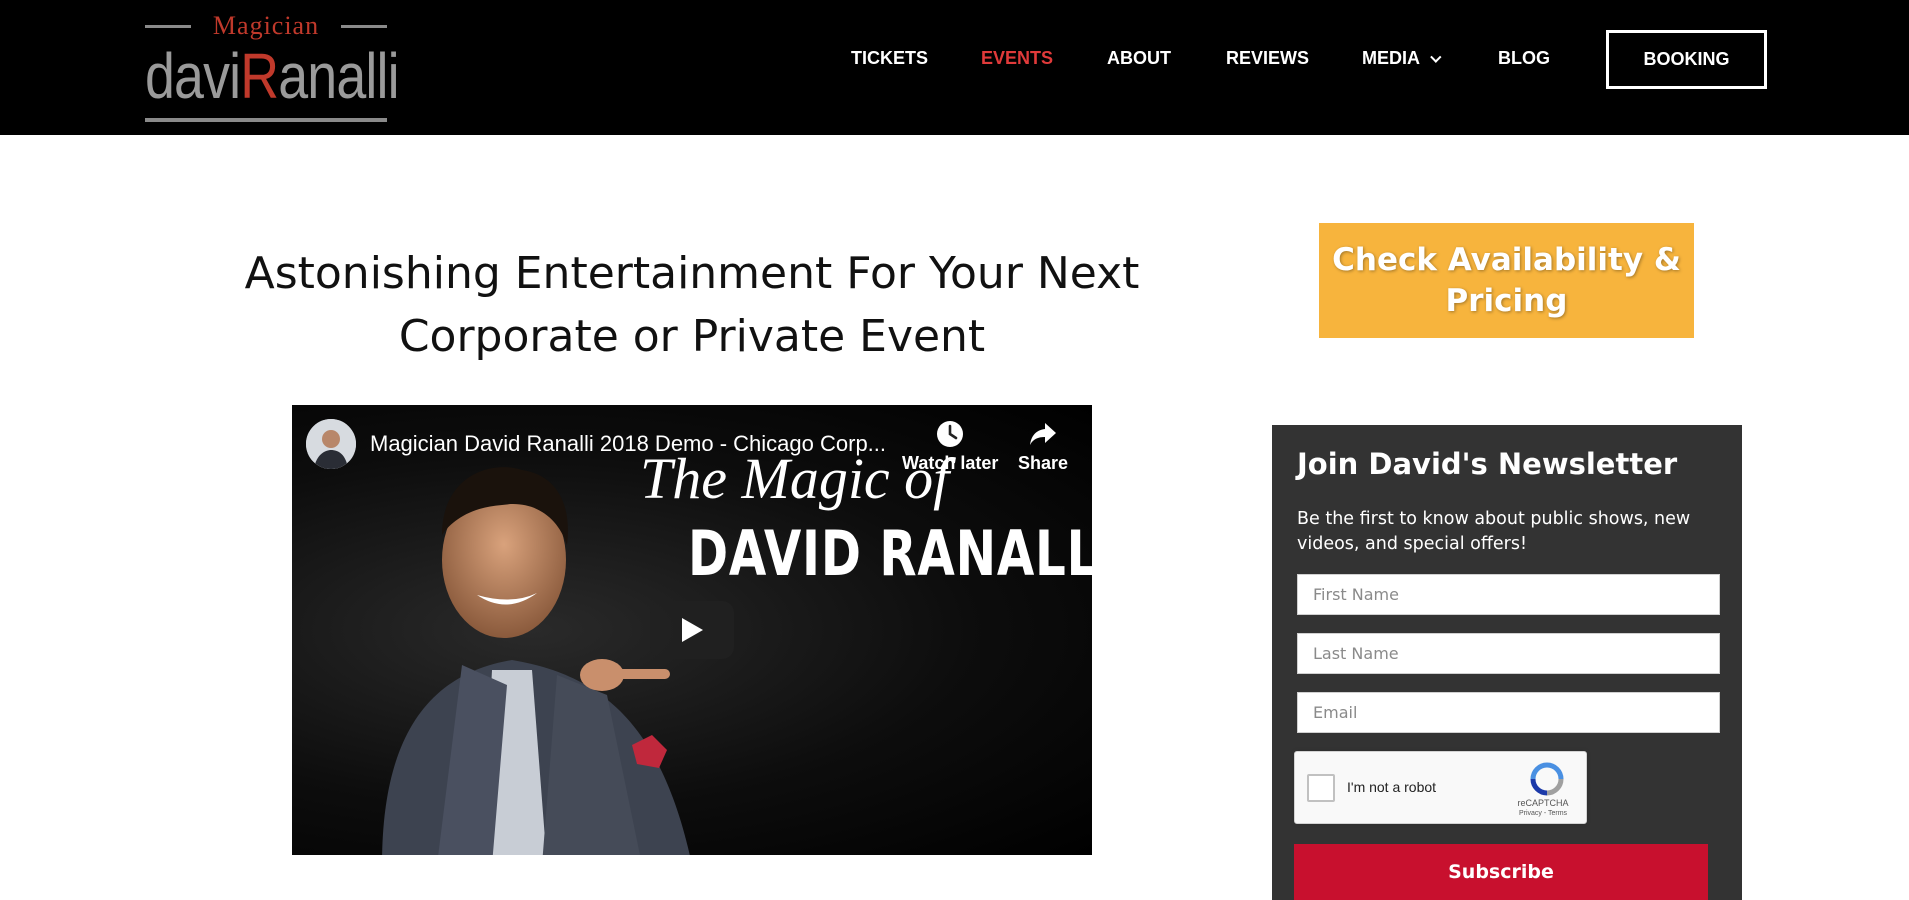  Describe the element at coordinates (266, 25) in the screenshot. I see `logo-top-row: Magician` at that location.